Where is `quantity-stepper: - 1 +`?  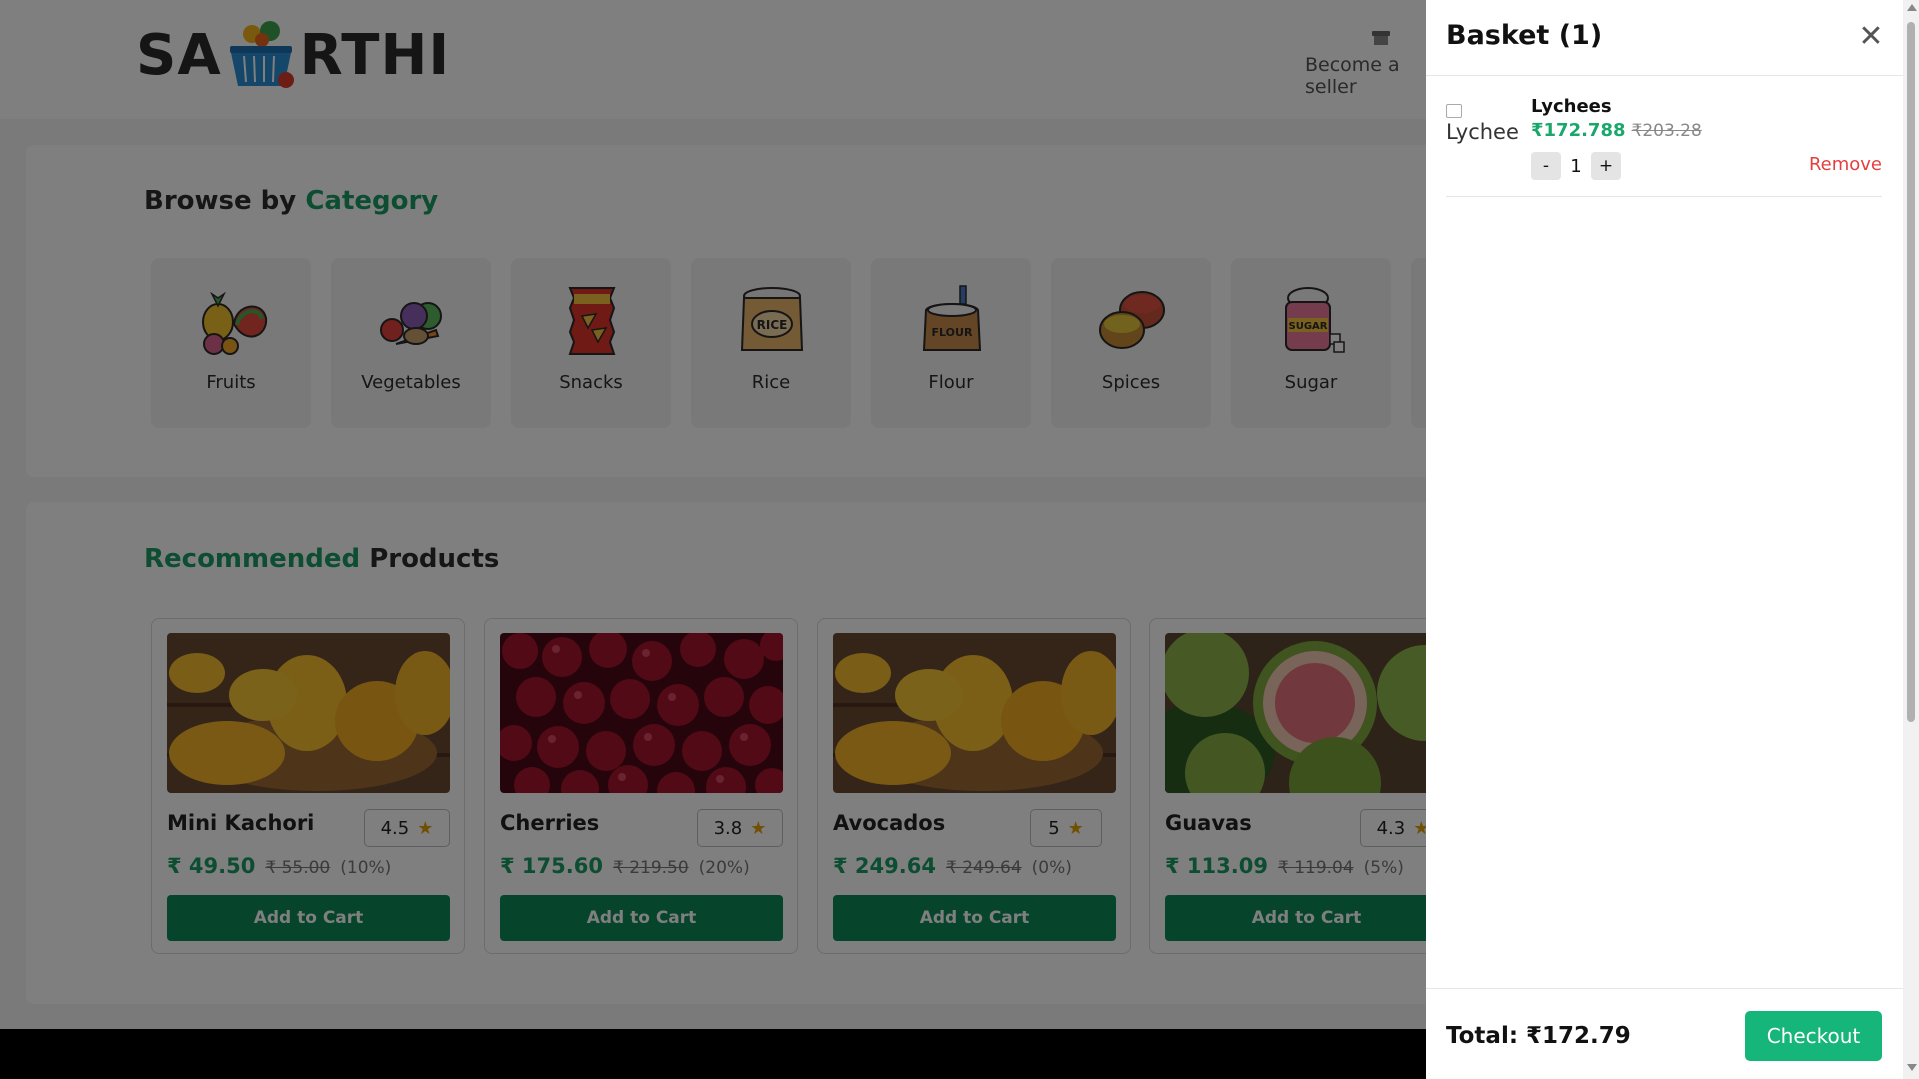 quantity-stepper: - 1 + is located at coordinates (1576, 166).